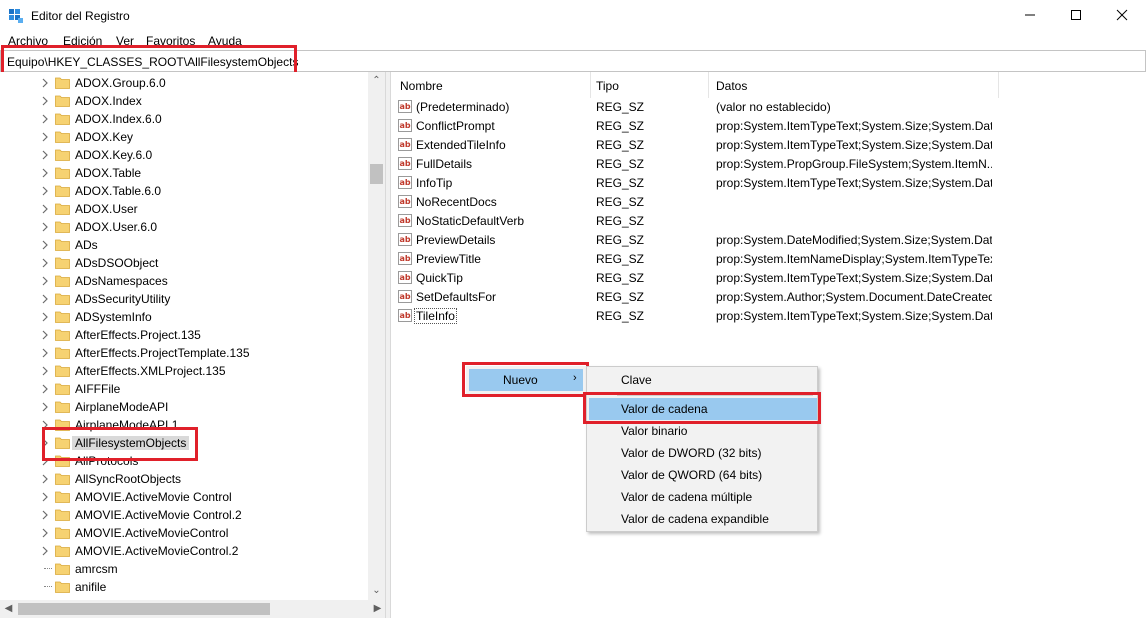 The image size is (1146, 618). What do you see at coordinates (225, 41) in the screenshot?
I see `menu-ayuda: Ayuda` at bounding box center [225, 41].